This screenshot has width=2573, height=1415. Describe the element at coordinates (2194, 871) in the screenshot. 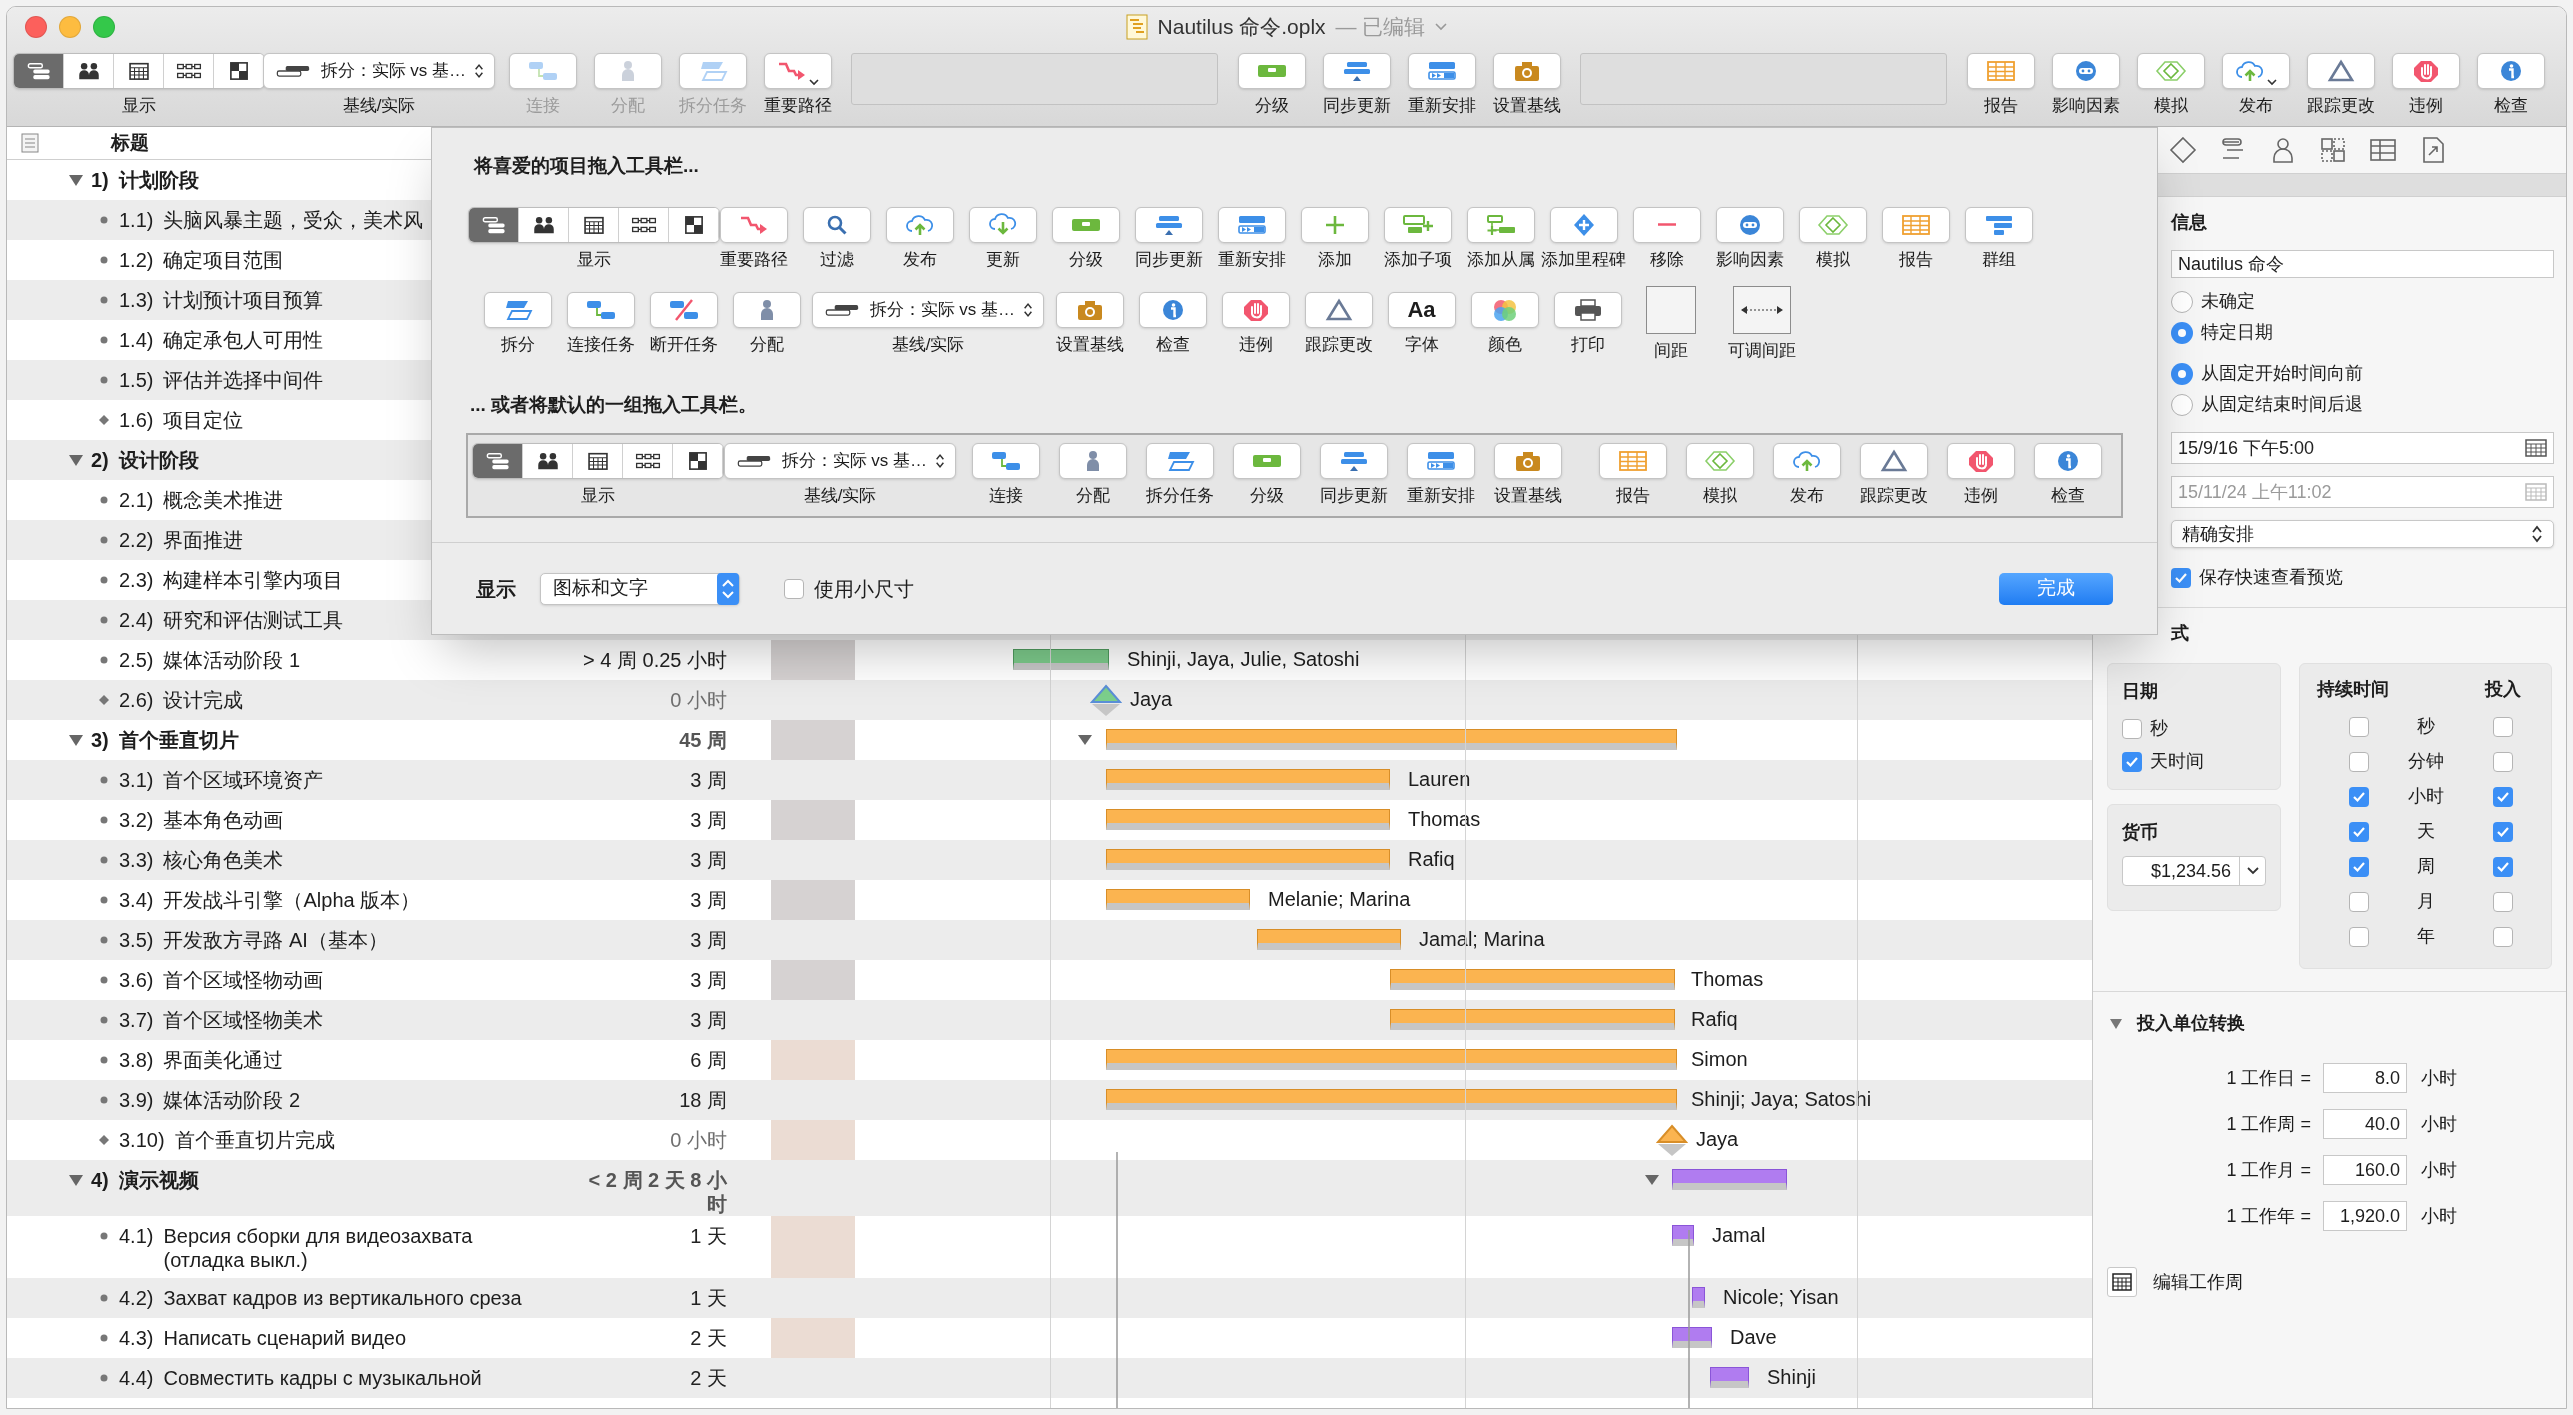

I see `currency-select: $1,234.56` at that location.